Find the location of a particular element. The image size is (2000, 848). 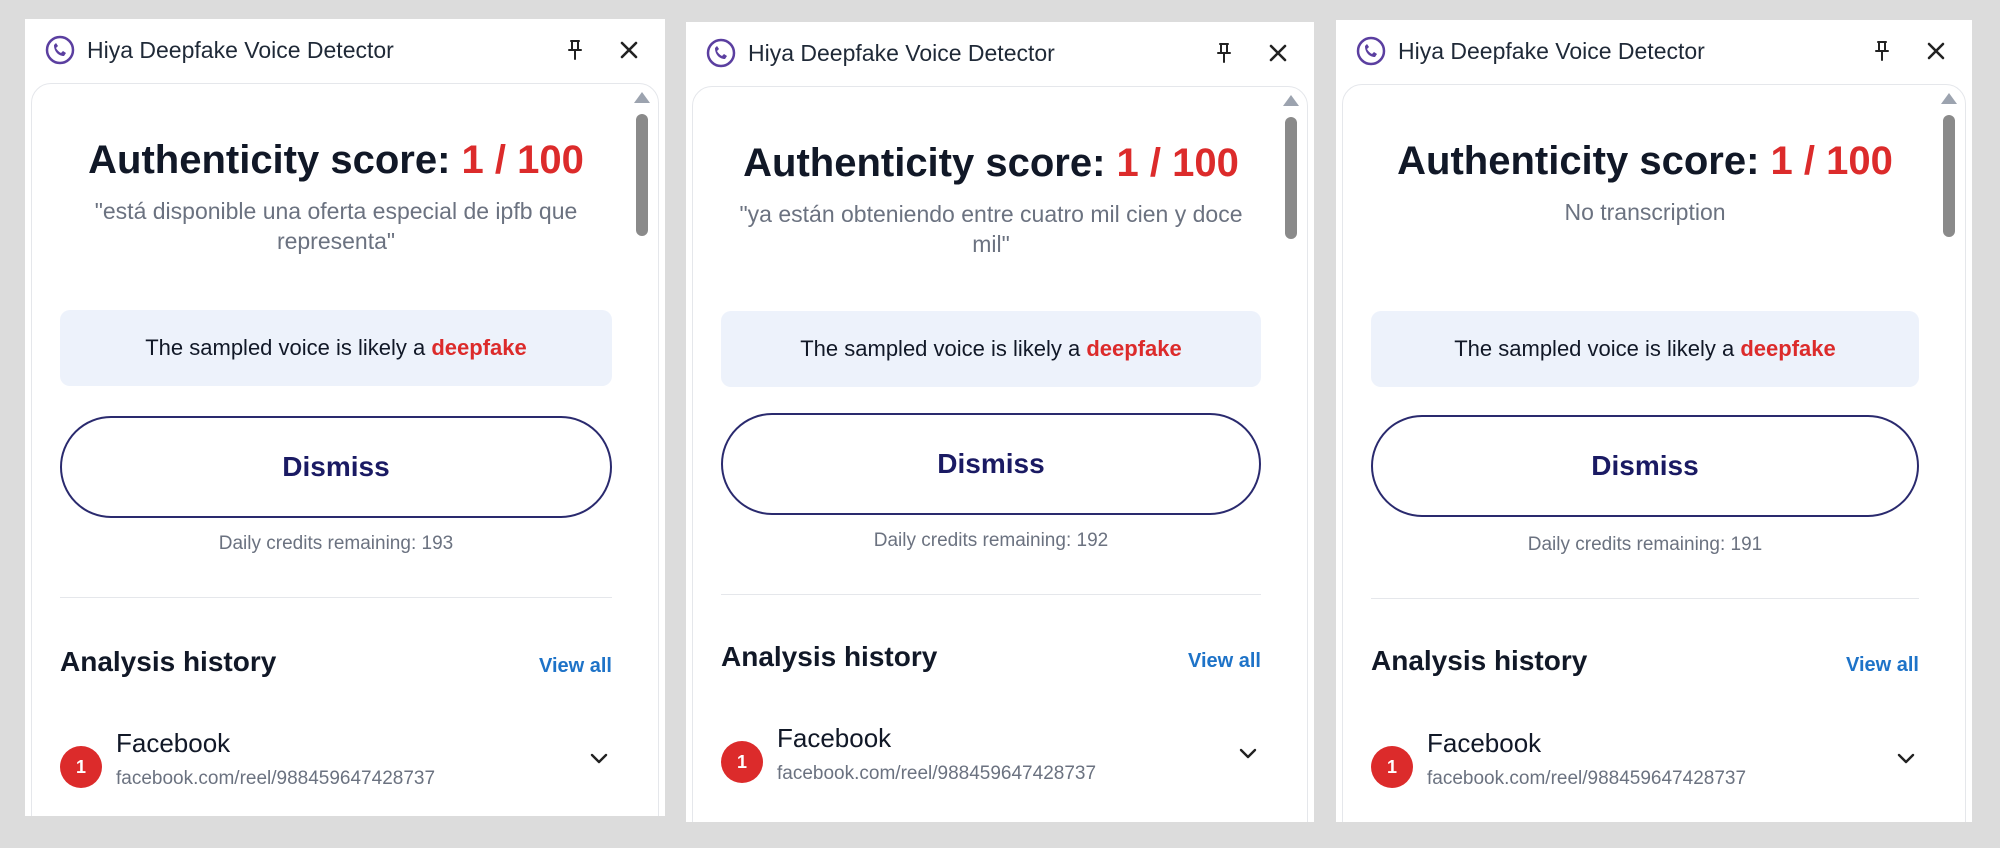

daily-credits: Daily credits remaining: 192 is located at coordinates (991, 540).